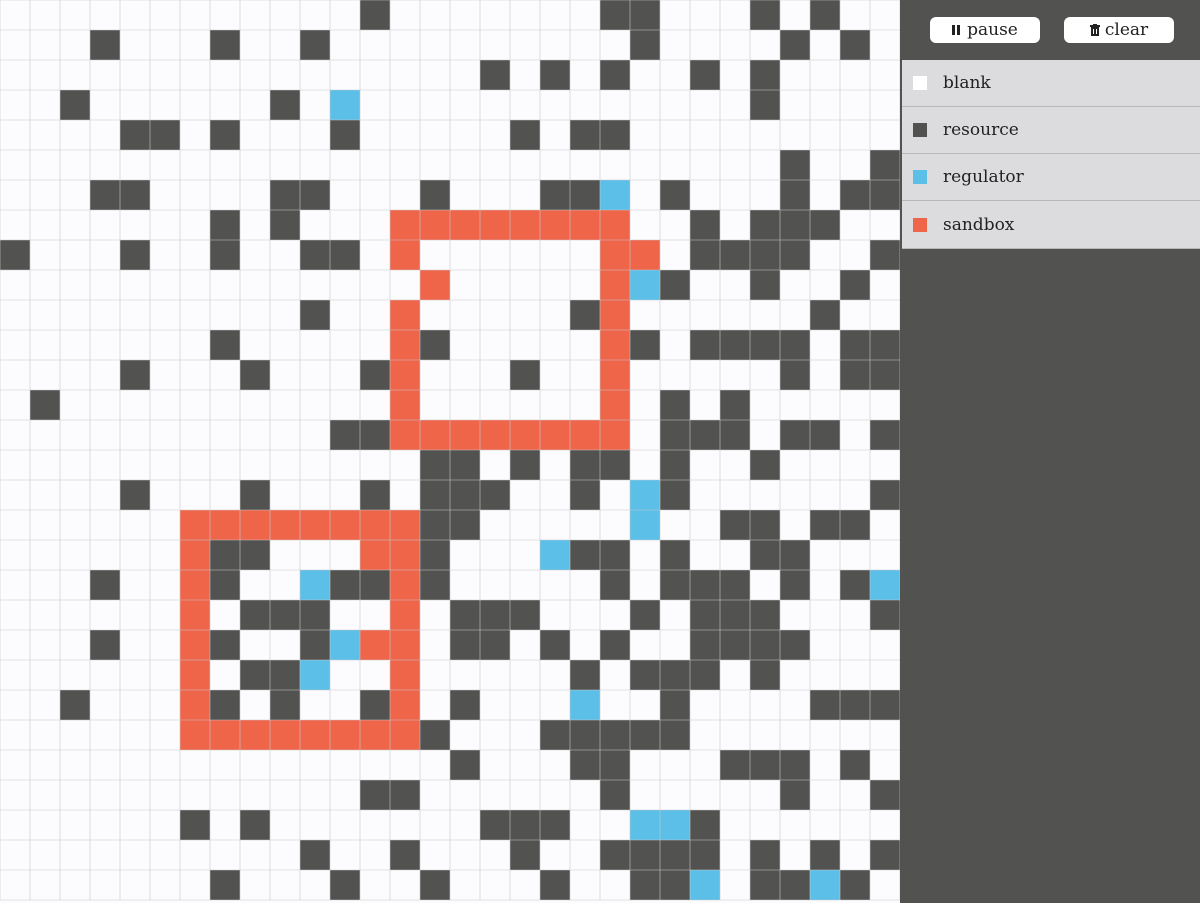  What do you see at coordinates (1051, 225) in the screenshot?
I see `legend-item-sandbox: sandbox` at bounding box center [1051, 225].